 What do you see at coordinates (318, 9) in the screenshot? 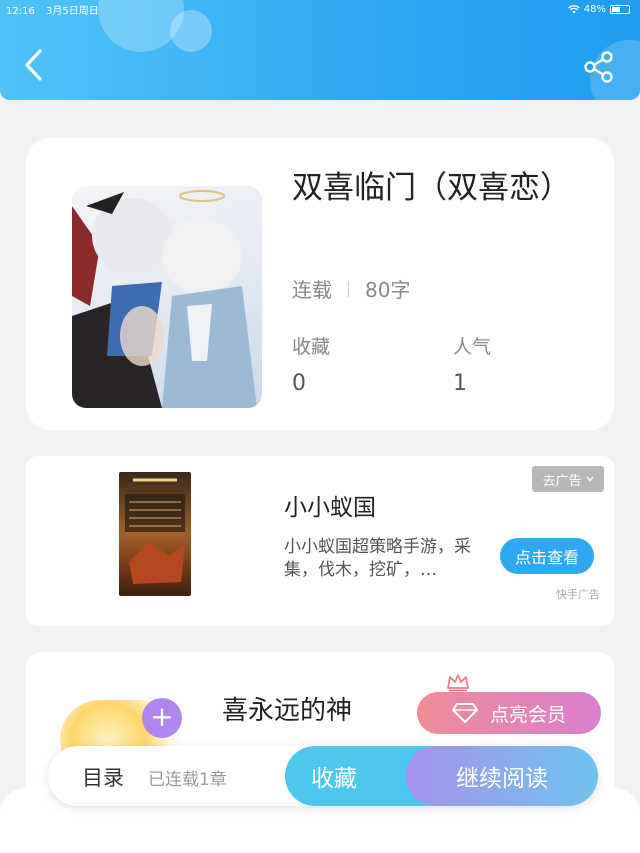
I see `status-bar: 12:16 3月5日周日 48%` at bounding box center [318, 9].